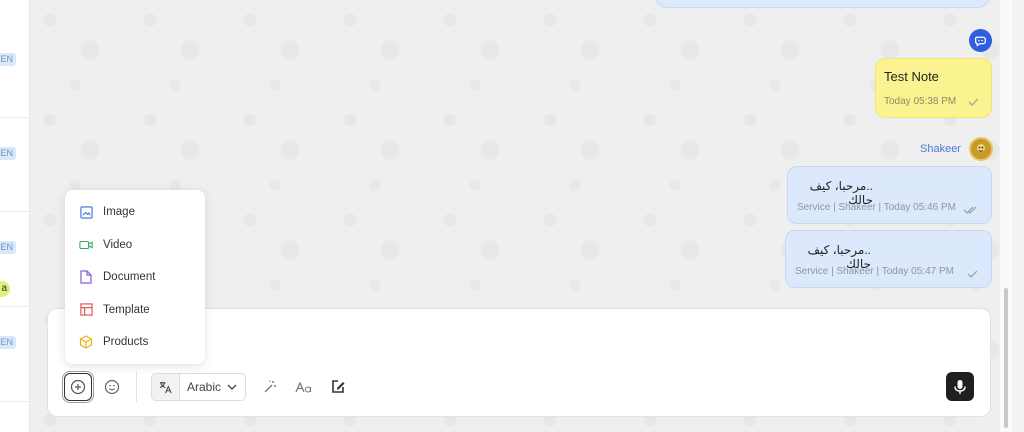 This screenshot has width=1024, height=432. What do you see at coordinates (126, 309) in the screenshot?
I see `menu-item-label: Template` at bounding box center [126, 309].